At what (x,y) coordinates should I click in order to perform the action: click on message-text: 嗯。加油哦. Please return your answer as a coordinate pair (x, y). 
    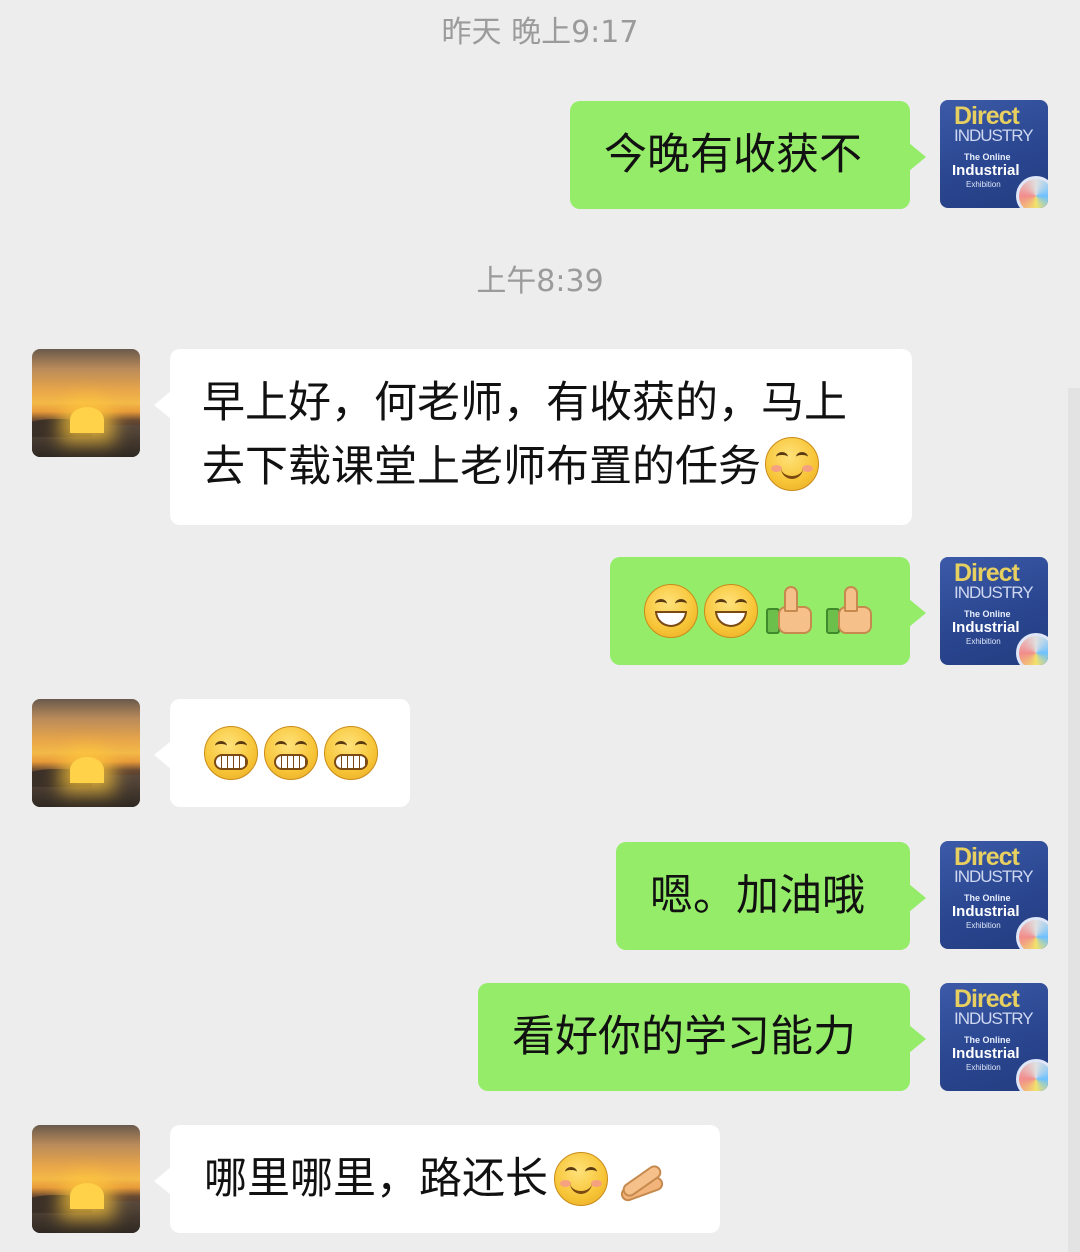
    Looking at the image, I should click on (757, 896).